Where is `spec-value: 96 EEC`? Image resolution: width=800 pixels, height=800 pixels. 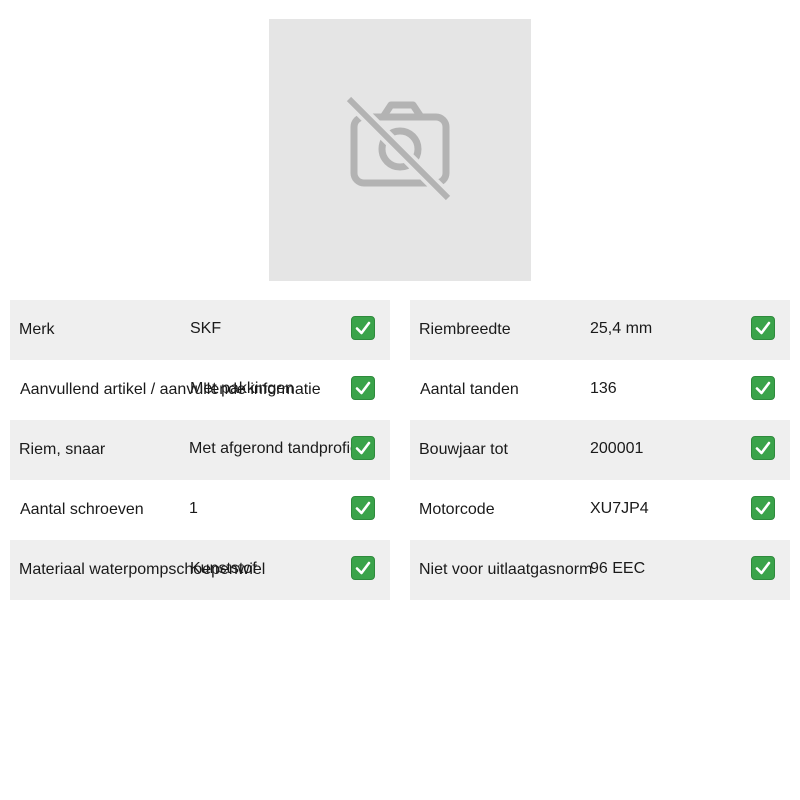
spec-value: 96 EEC is located at coordinates (618, 568).